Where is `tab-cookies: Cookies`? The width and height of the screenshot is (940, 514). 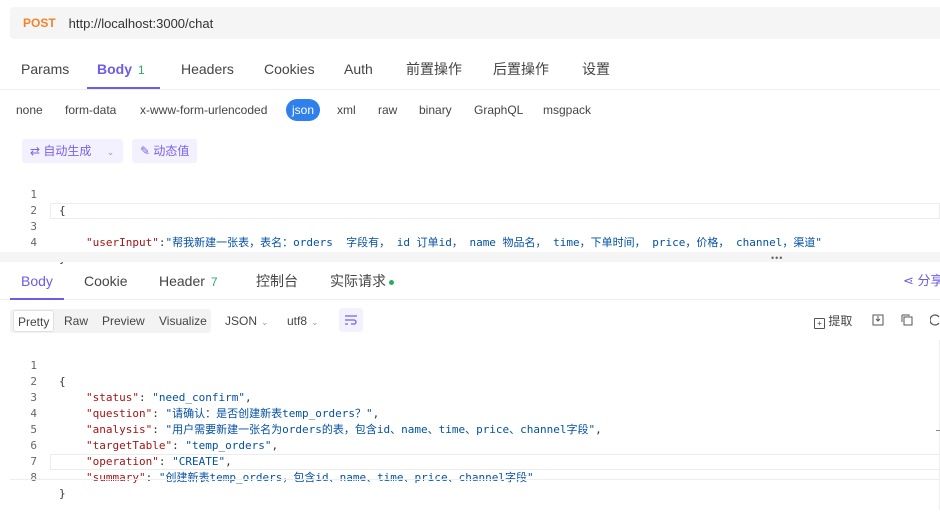 tab-cookies: Cookies is located at coordinates (289, 69).